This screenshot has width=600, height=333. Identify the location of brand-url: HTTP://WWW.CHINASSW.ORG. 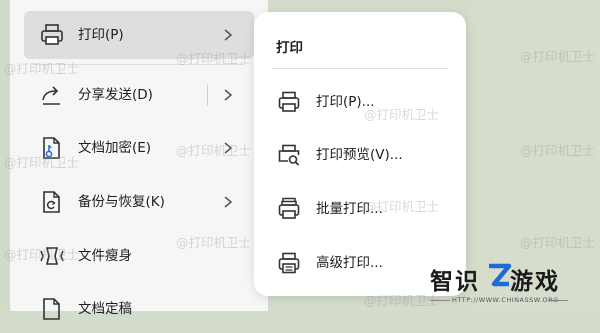
(505, 300).